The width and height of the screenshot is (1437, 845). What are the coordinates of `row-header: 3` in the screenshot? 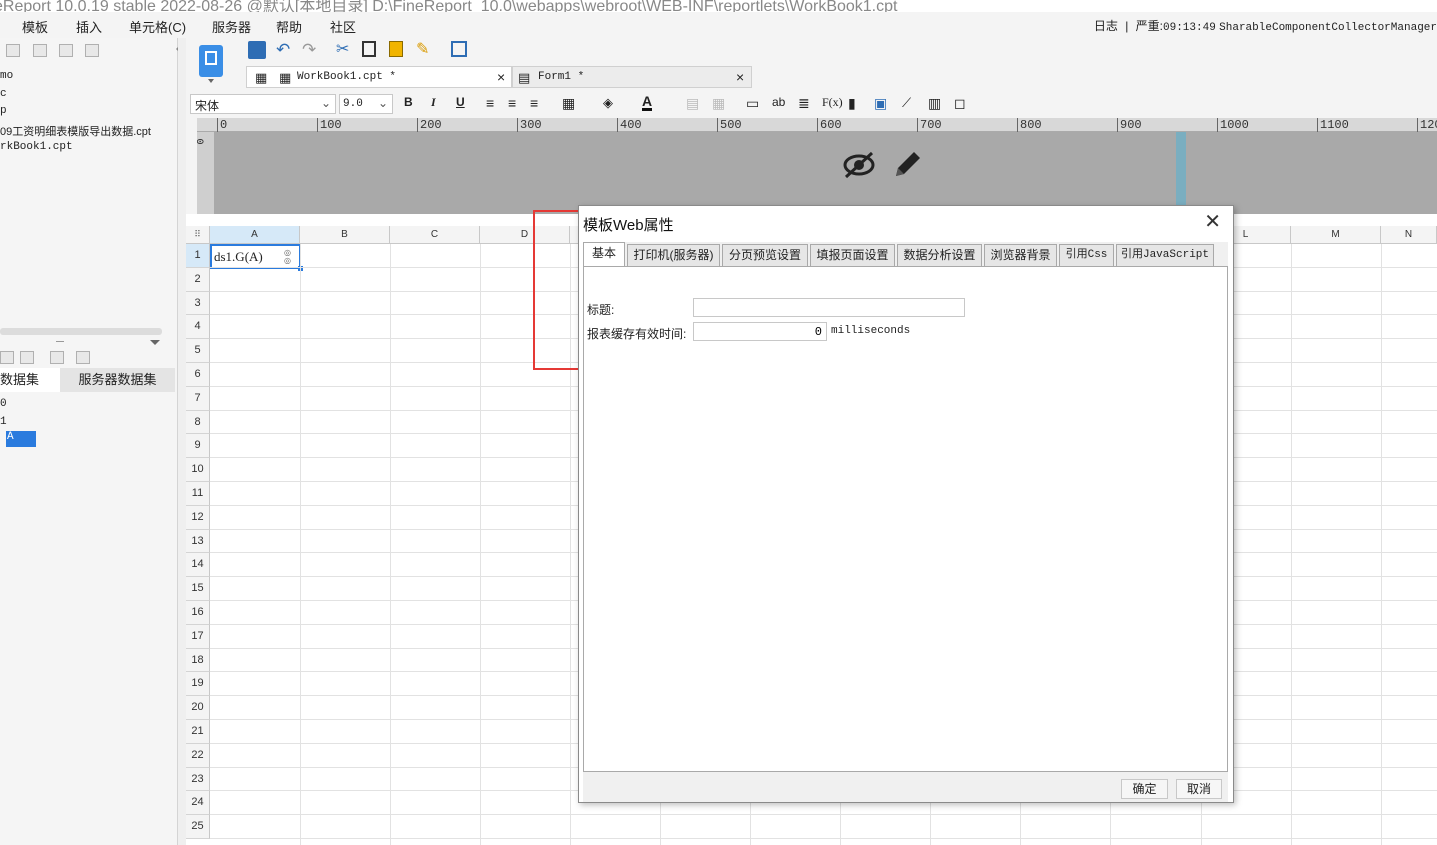 It's located at (198, 303).